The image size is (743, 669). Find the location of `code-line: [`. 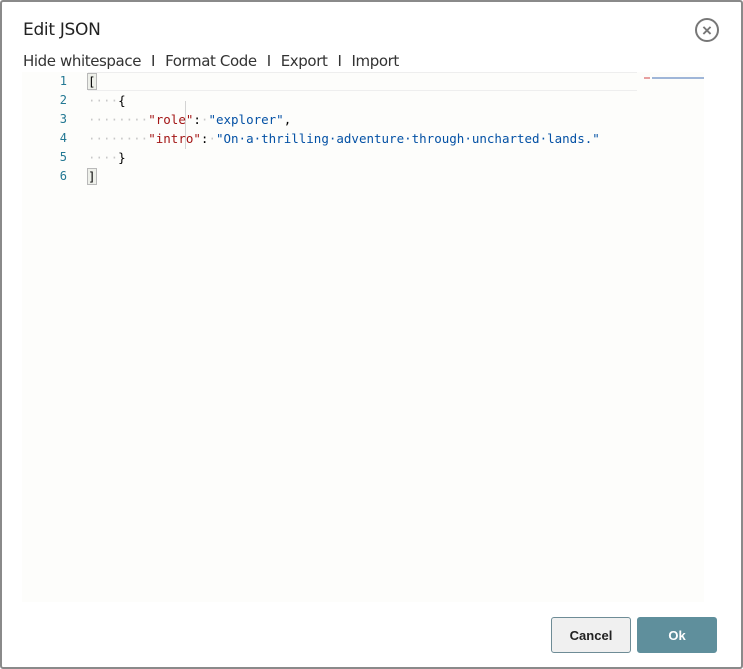

code-line: [ is located at coordinates (362, 81).